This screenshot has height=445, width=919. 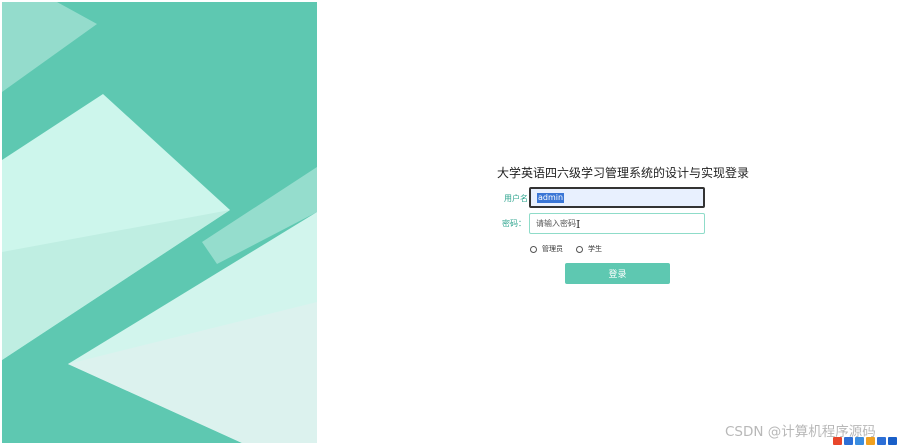 I want to click on tray-icon-s, so click(x=837, y=441).